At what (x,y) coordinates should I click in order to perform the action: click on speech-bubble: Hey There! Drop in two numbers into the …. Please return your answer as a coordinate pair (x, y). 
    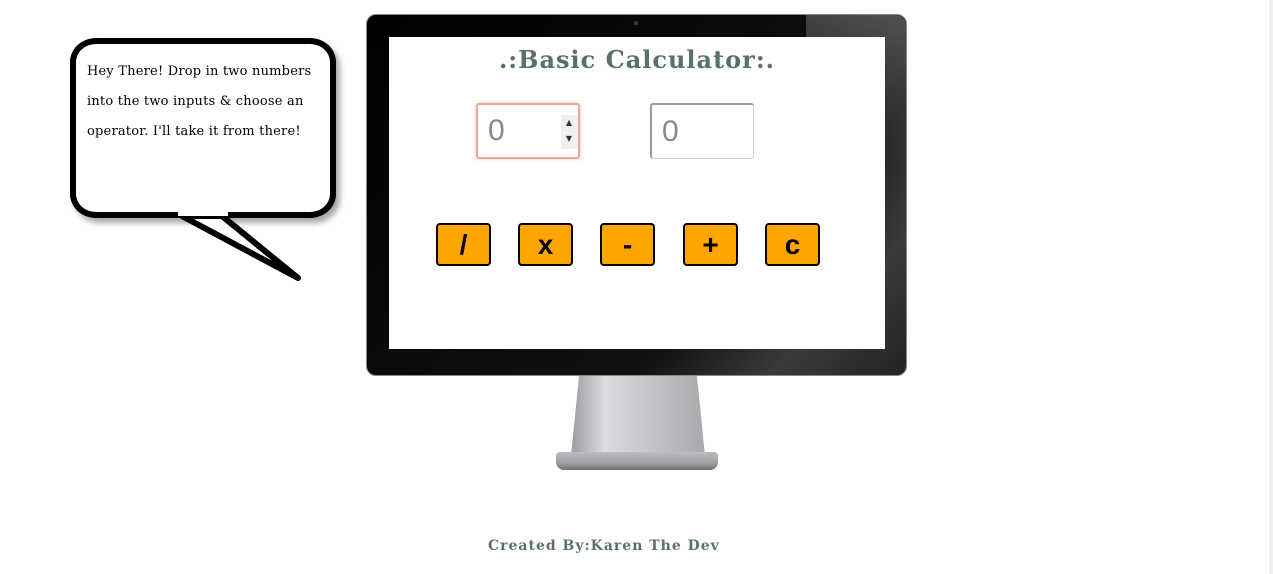
    Looking at the image, I should click on (203, 128).